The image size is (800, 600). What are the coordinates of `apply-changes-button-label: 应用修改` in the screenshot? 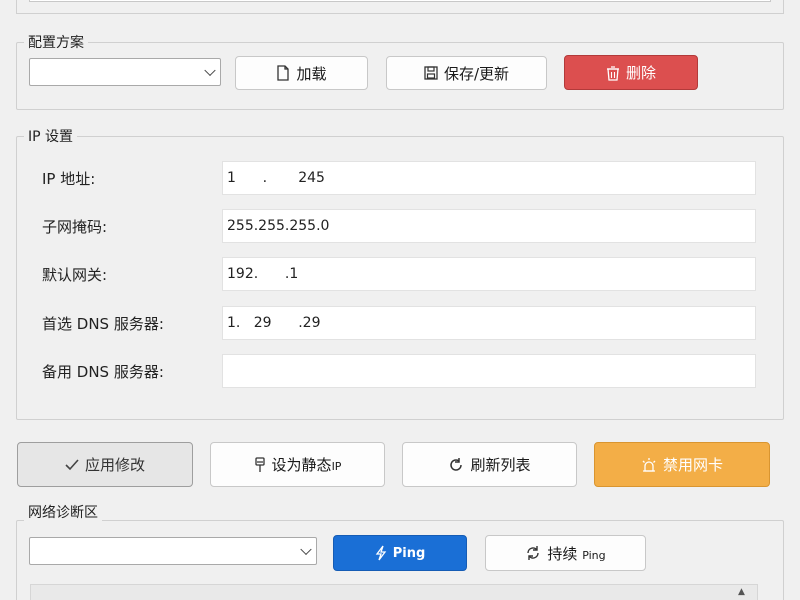 It's located at (114, 465).